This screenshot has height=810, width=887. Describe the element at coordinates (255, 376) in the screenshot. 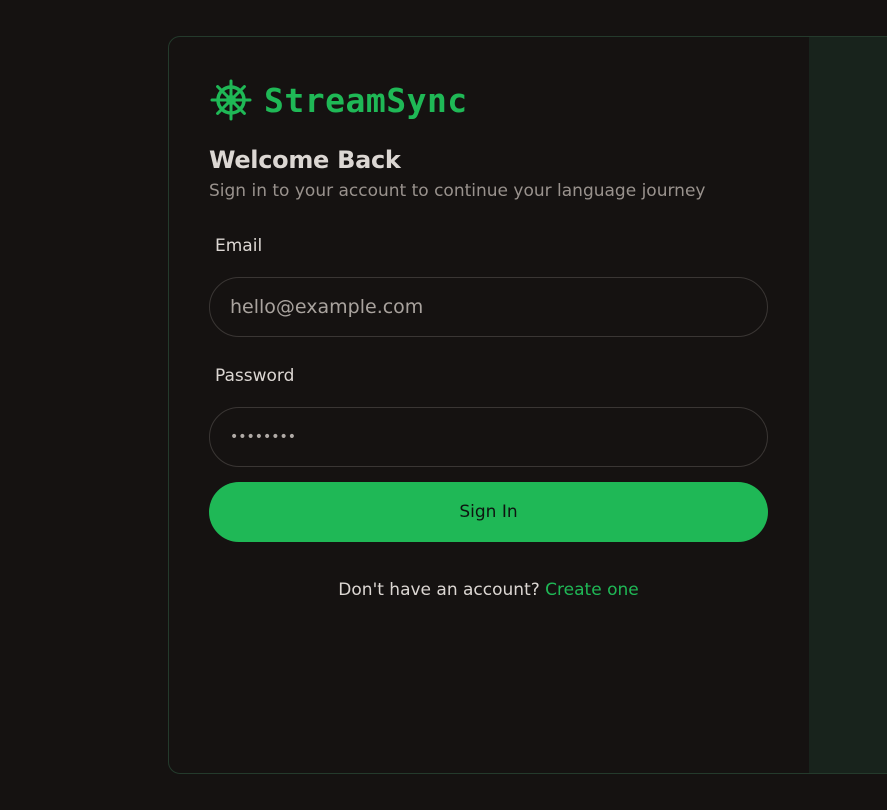

I see `password-label: Password` at that location.